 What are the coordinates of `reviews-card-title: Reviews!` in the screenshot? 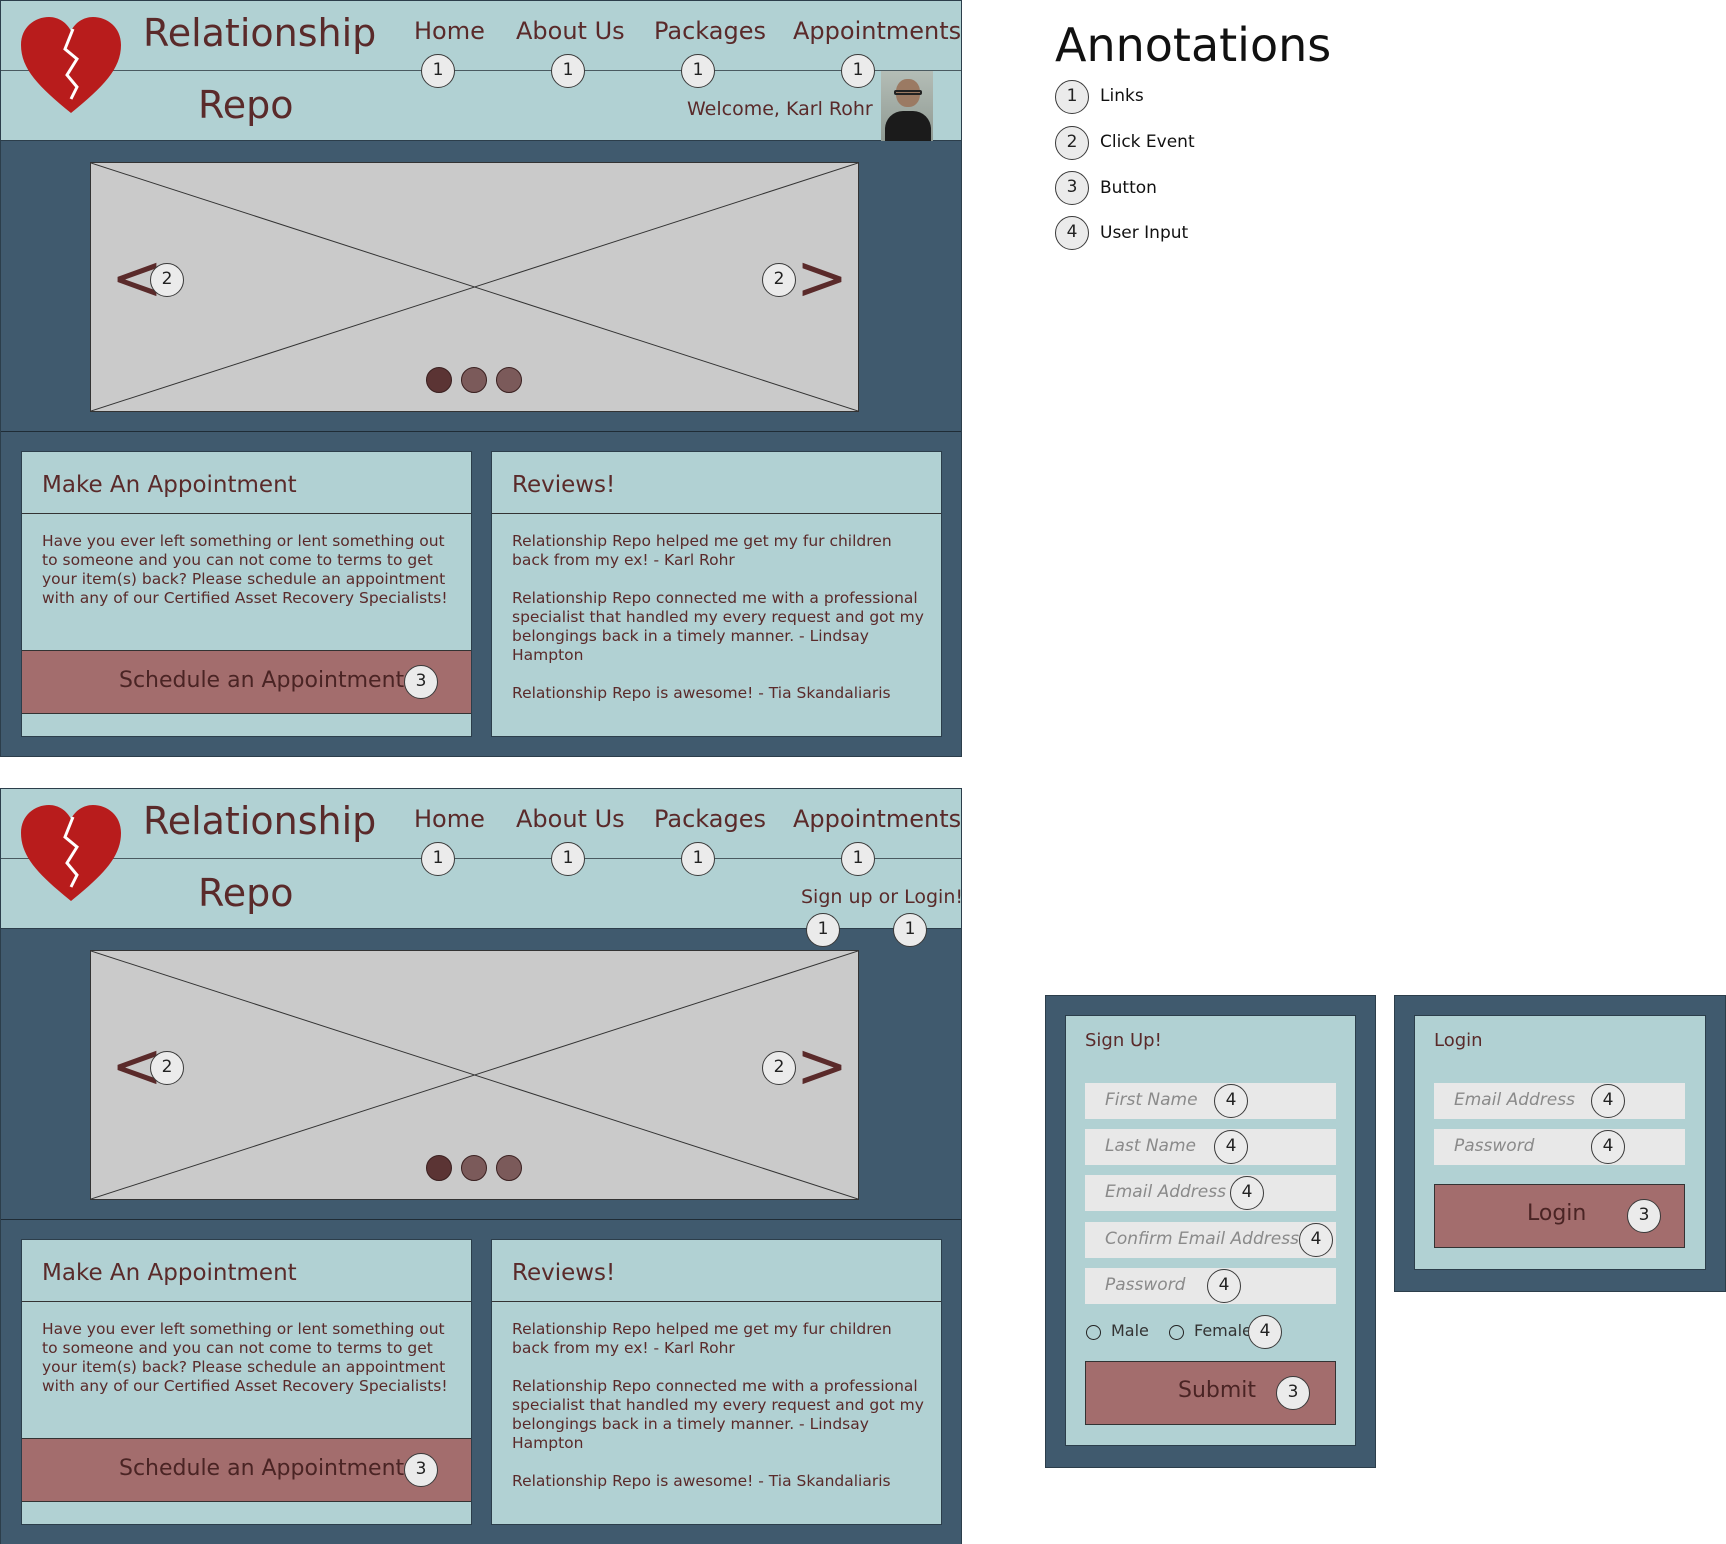 It's located at (564, 485).